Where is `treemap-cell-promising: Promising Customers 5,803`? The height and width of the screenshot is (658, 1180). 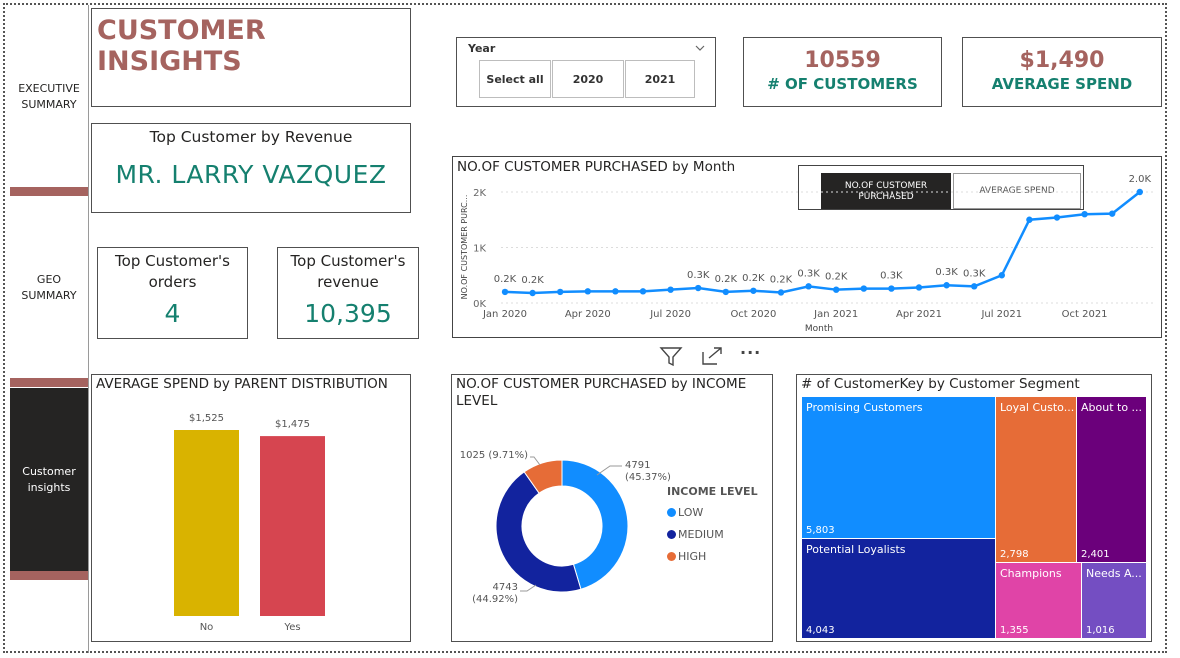 treemap-cell-promising: Promising Customers 5,803 is located at coordinates (898, 467).